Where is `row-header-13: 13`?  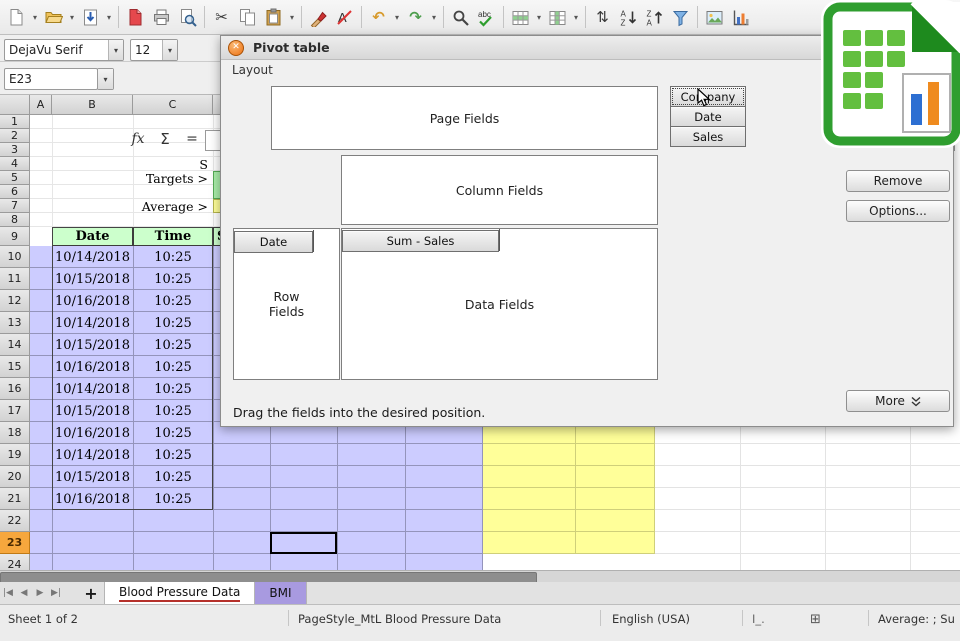 row-header-13: 13 is located at coordinates (15, 323).